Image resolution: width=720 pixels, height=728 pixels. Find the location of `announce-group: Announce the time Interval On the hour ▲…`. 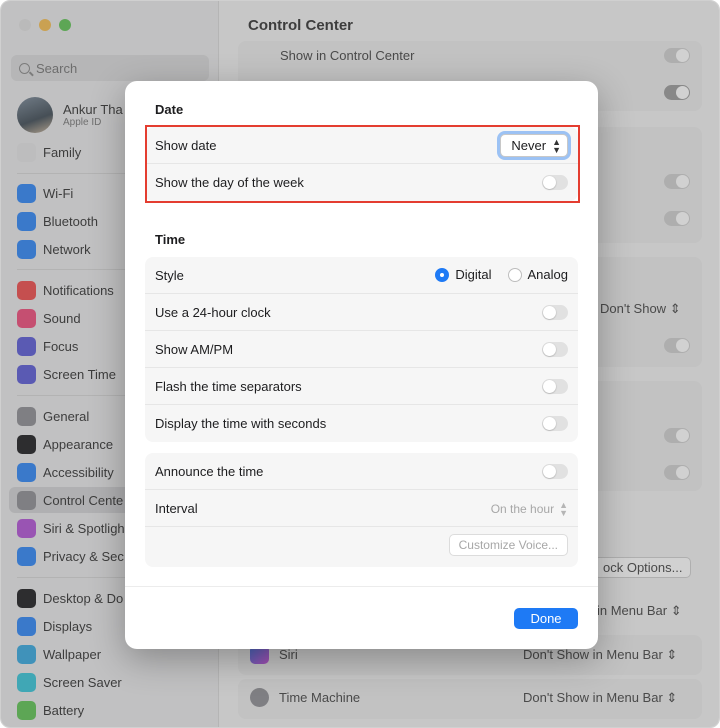

announce-group: Announce the time Interval On the hour ▲… is located at coordinates (361, 510).